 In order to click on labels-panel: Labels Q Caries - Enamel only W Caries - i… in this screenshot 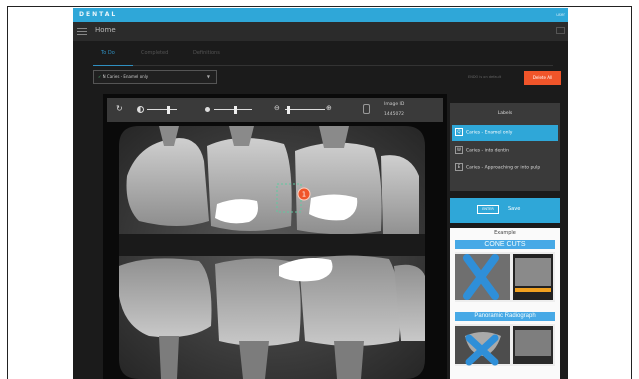, I will do `click(505, 147)`.